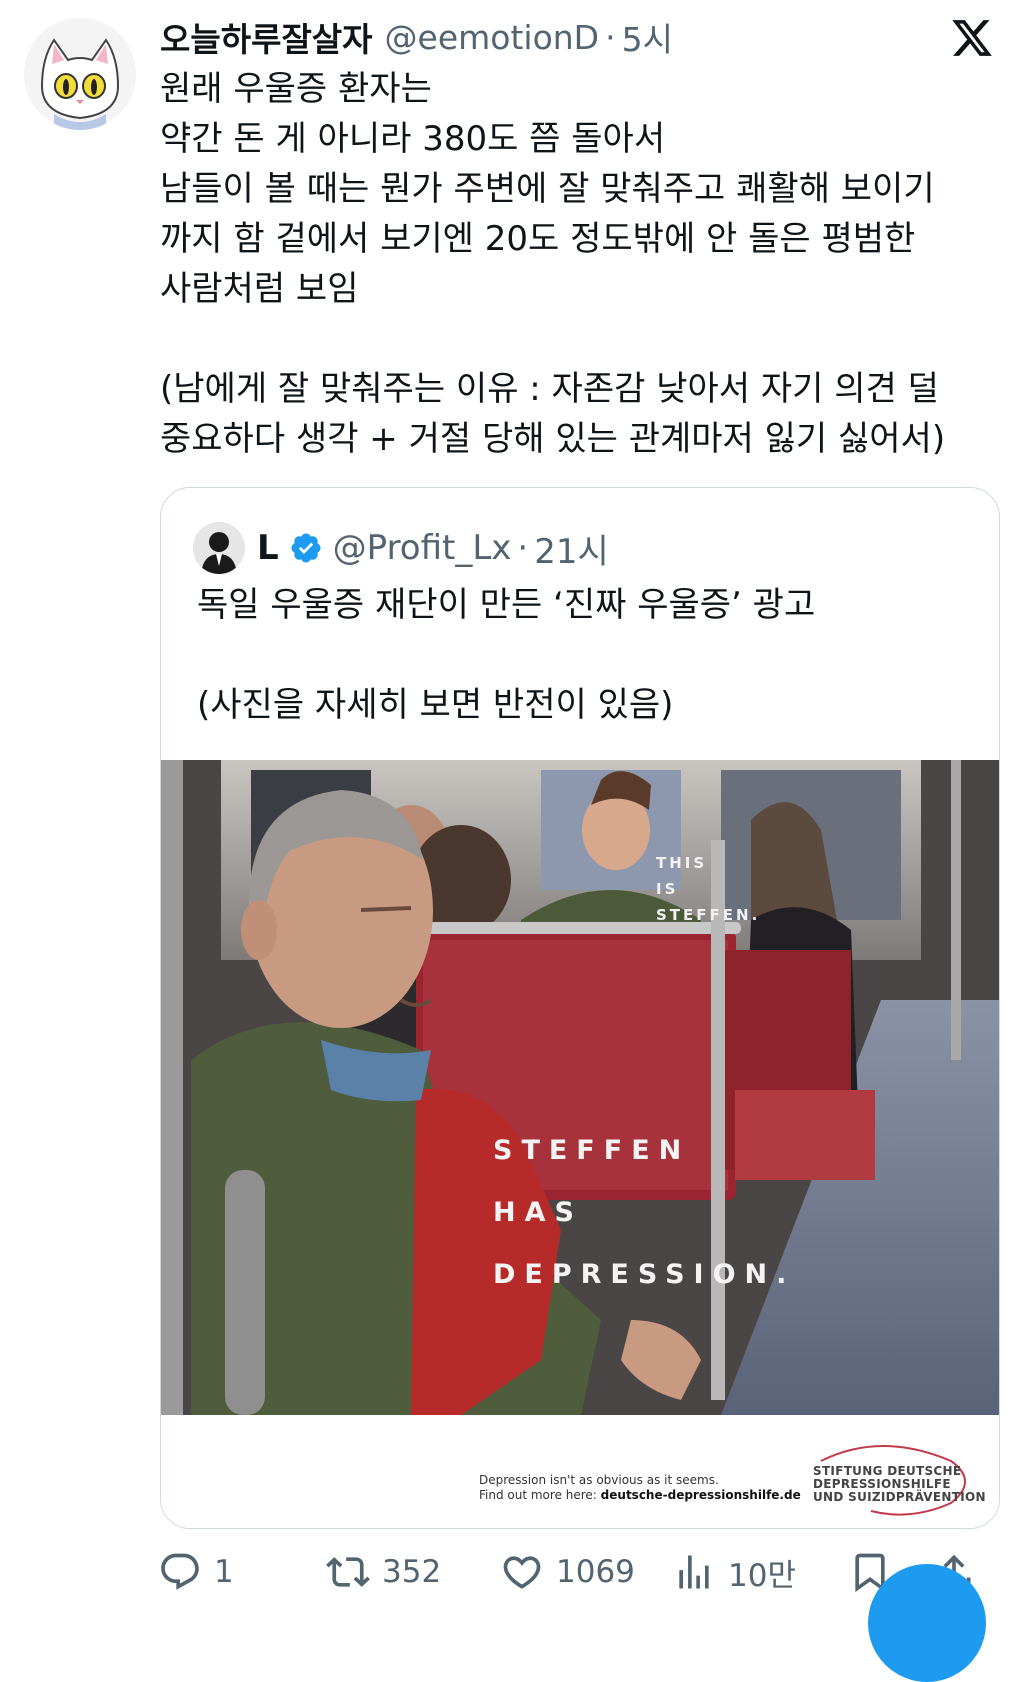 Image resolution: width=1024 pixels, height=1682 pixels. What do you see at coordinates (644, 1212) in the screenshot?
I see `ad-main-caption: STEFFEN HAS DEPRESSION.` at bounding box center [644, 1212].